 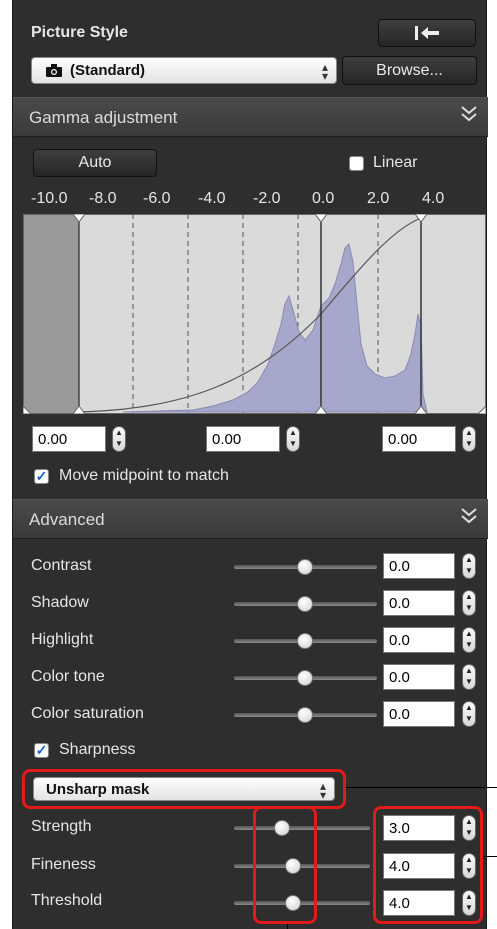 What do you see at coordinates (97, 749) in the screenshot?
I see `sharpness-label: Sharpness` at bounding box center [97, 749].